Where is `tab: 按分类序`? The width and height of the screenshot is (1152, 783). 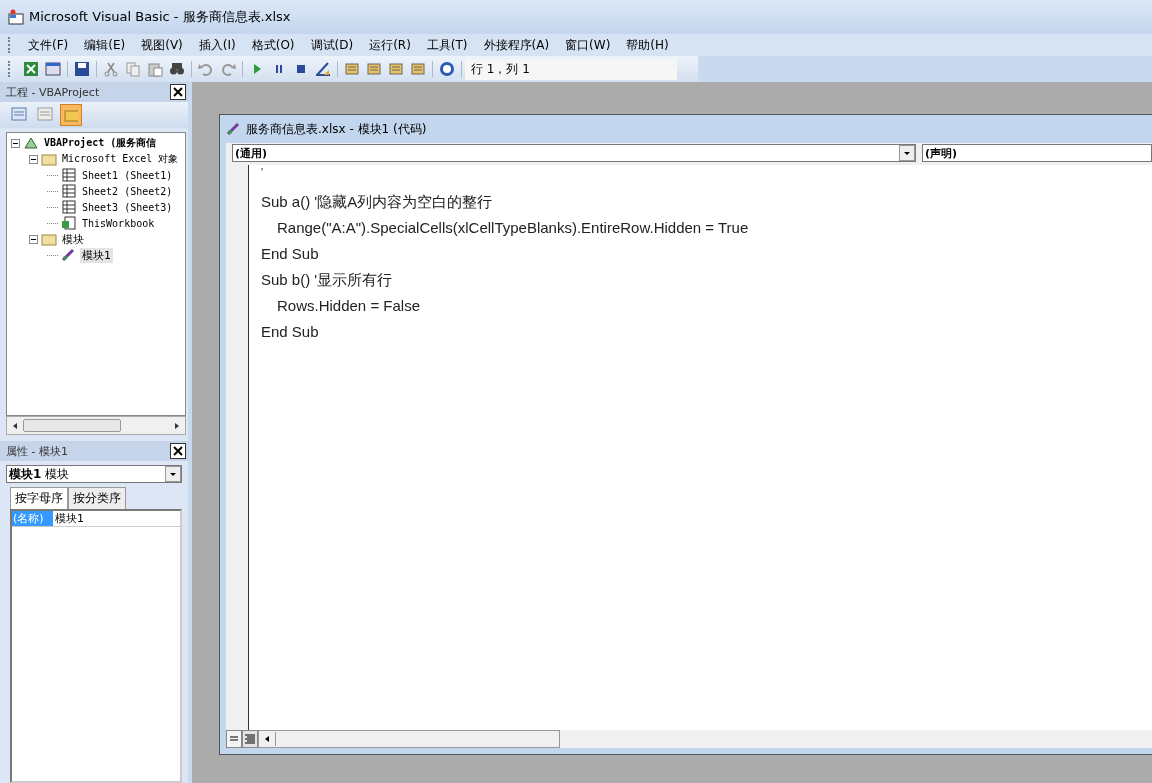 tab: 按分类序 is located at coordinates (97, 498).